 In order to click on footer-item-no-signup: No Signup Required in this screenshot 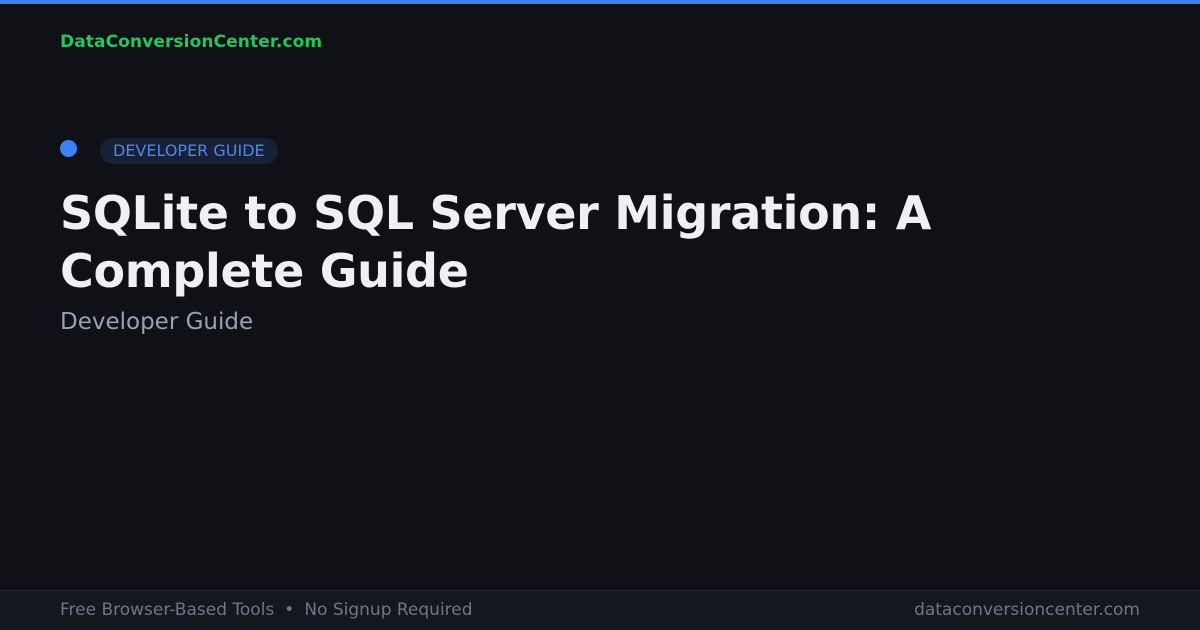, I will do `click(388, 610)`.